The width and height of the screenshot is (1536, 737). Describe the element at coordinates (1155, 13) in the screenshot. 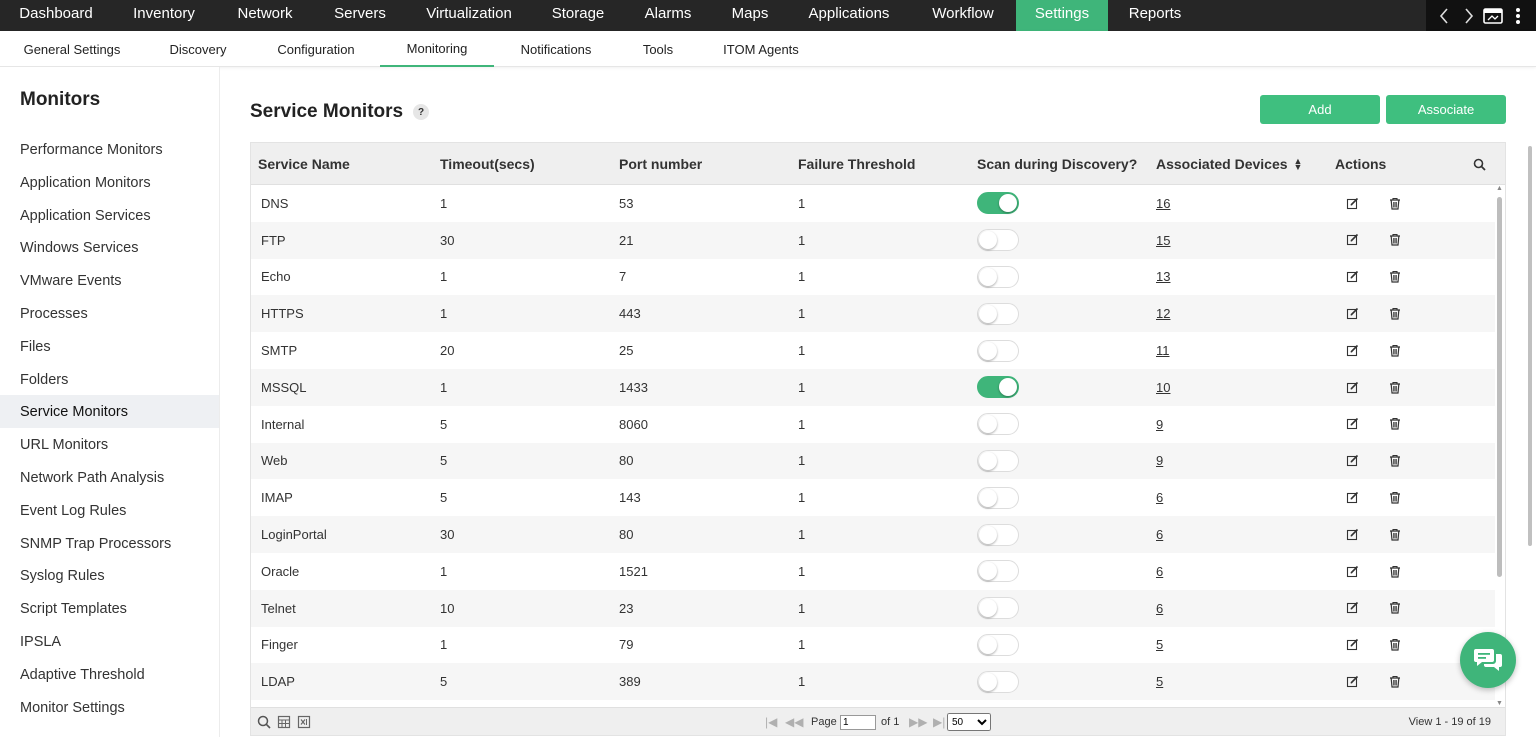

I see `nav-reports: Reports` at that location.